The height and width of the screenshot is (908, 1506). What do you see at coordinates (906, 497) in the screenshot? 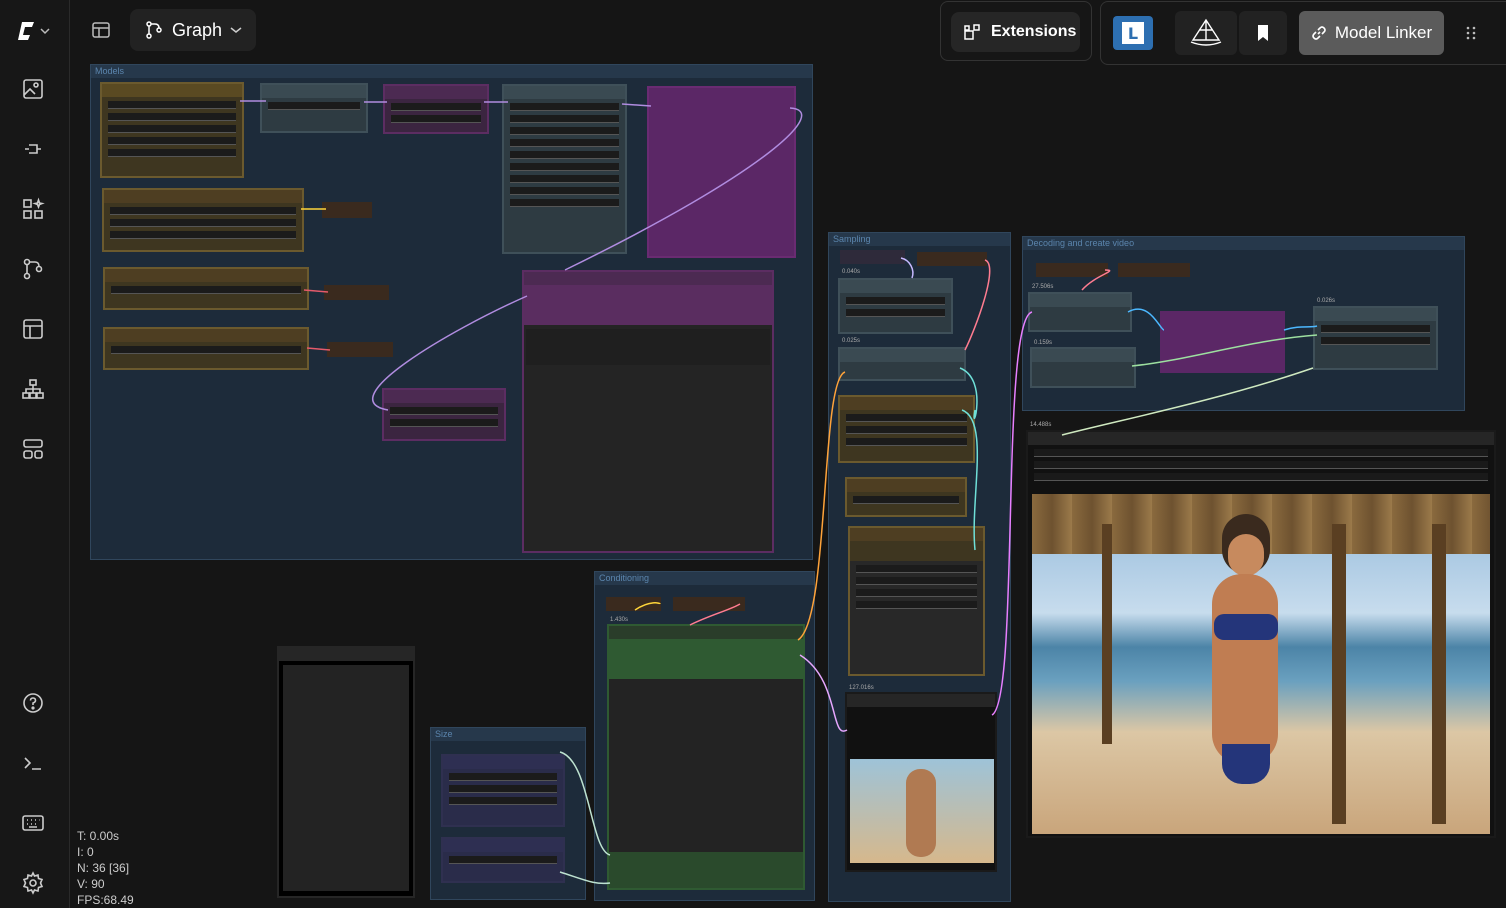
I see `node-noise` at bounding box center [906, 497].